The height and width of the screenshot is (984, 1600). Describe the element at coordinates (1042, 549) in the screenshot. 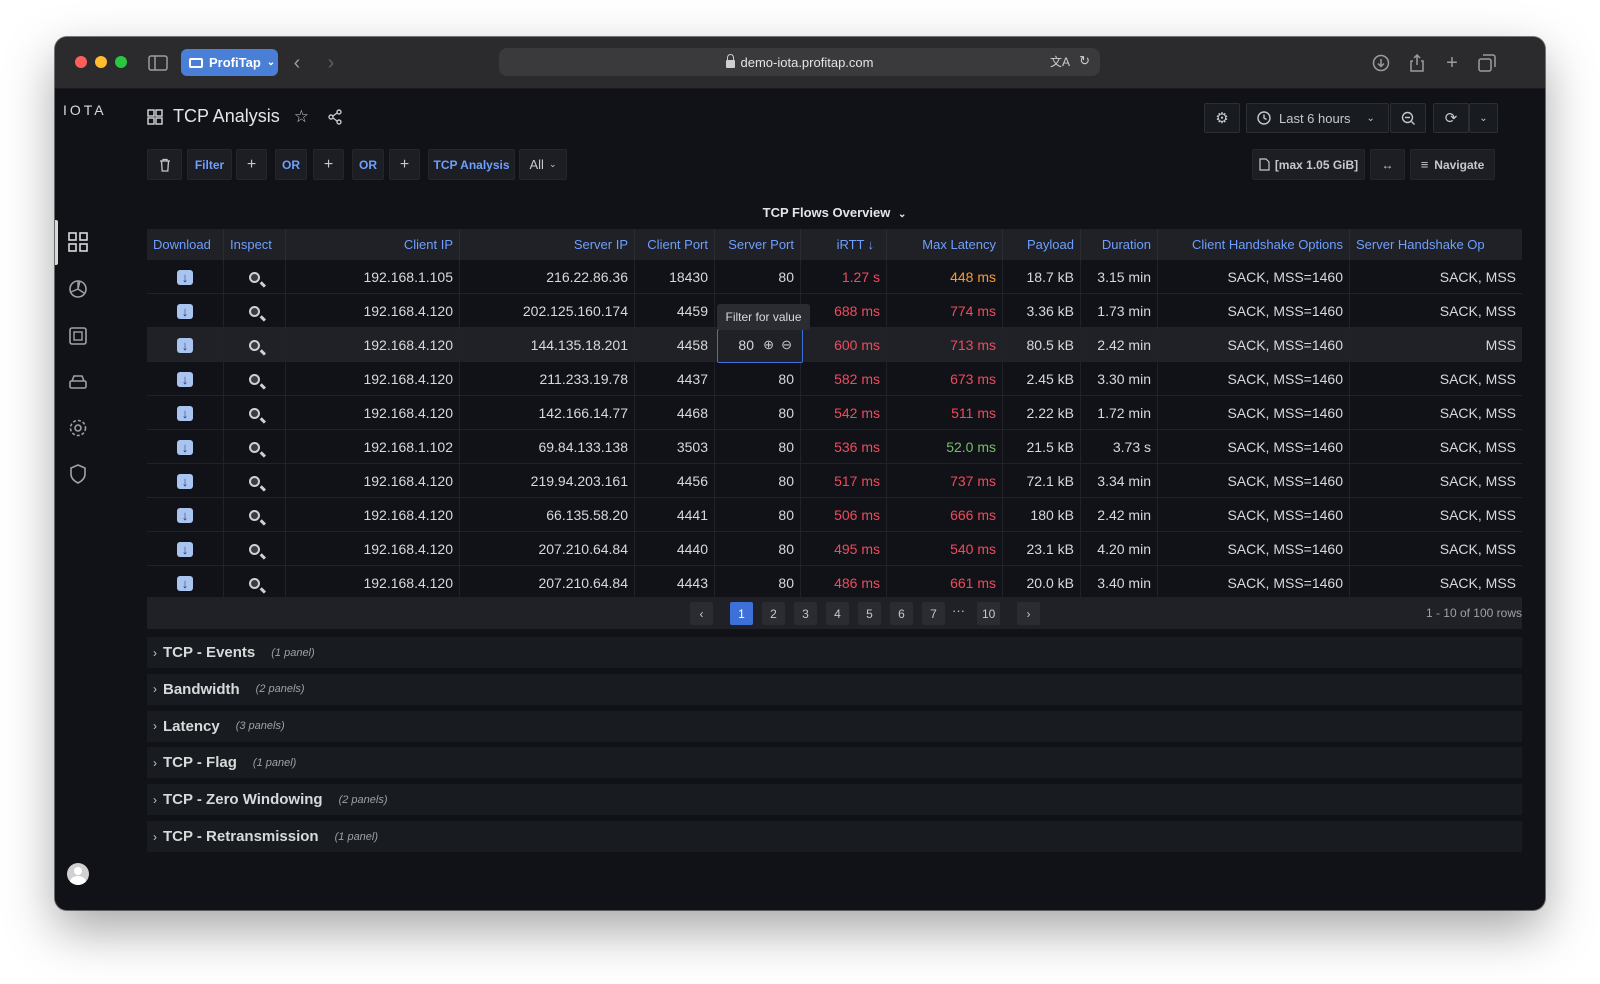

I see `cell-payload: 23.1 kB` at that location.